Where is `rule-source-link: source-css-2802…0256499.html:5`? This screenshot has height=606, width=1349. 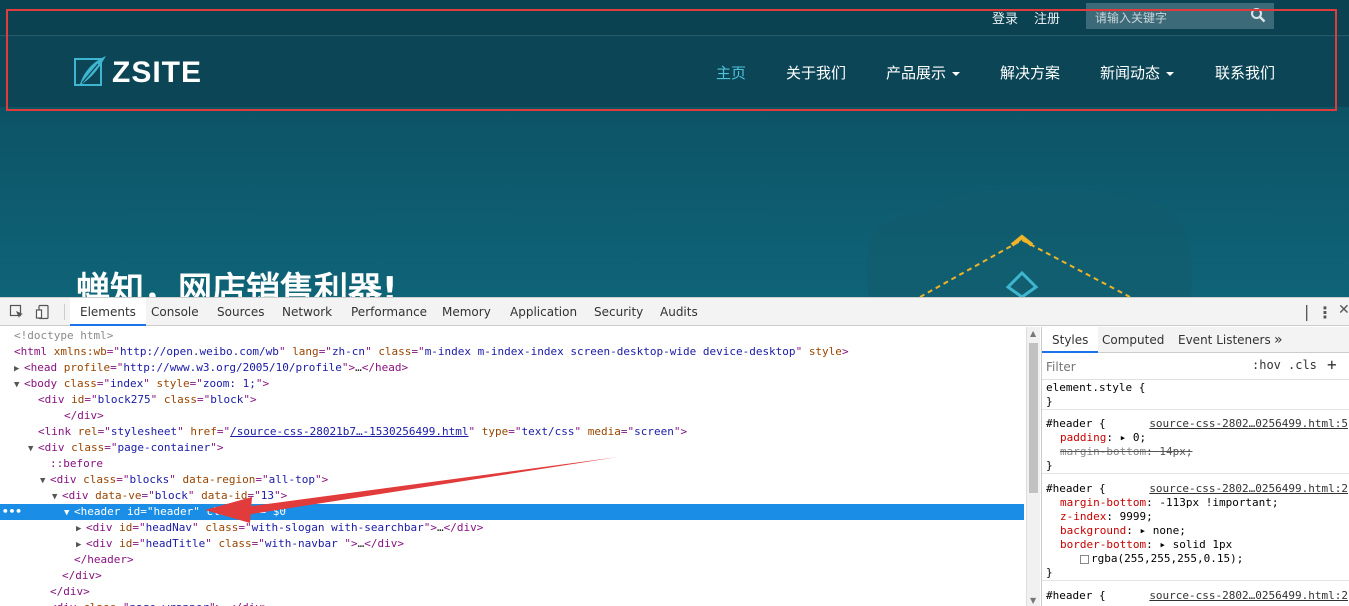
rule-source-link: source-css-2802…0256499.html:5 is located at coordinates (1248, 424).